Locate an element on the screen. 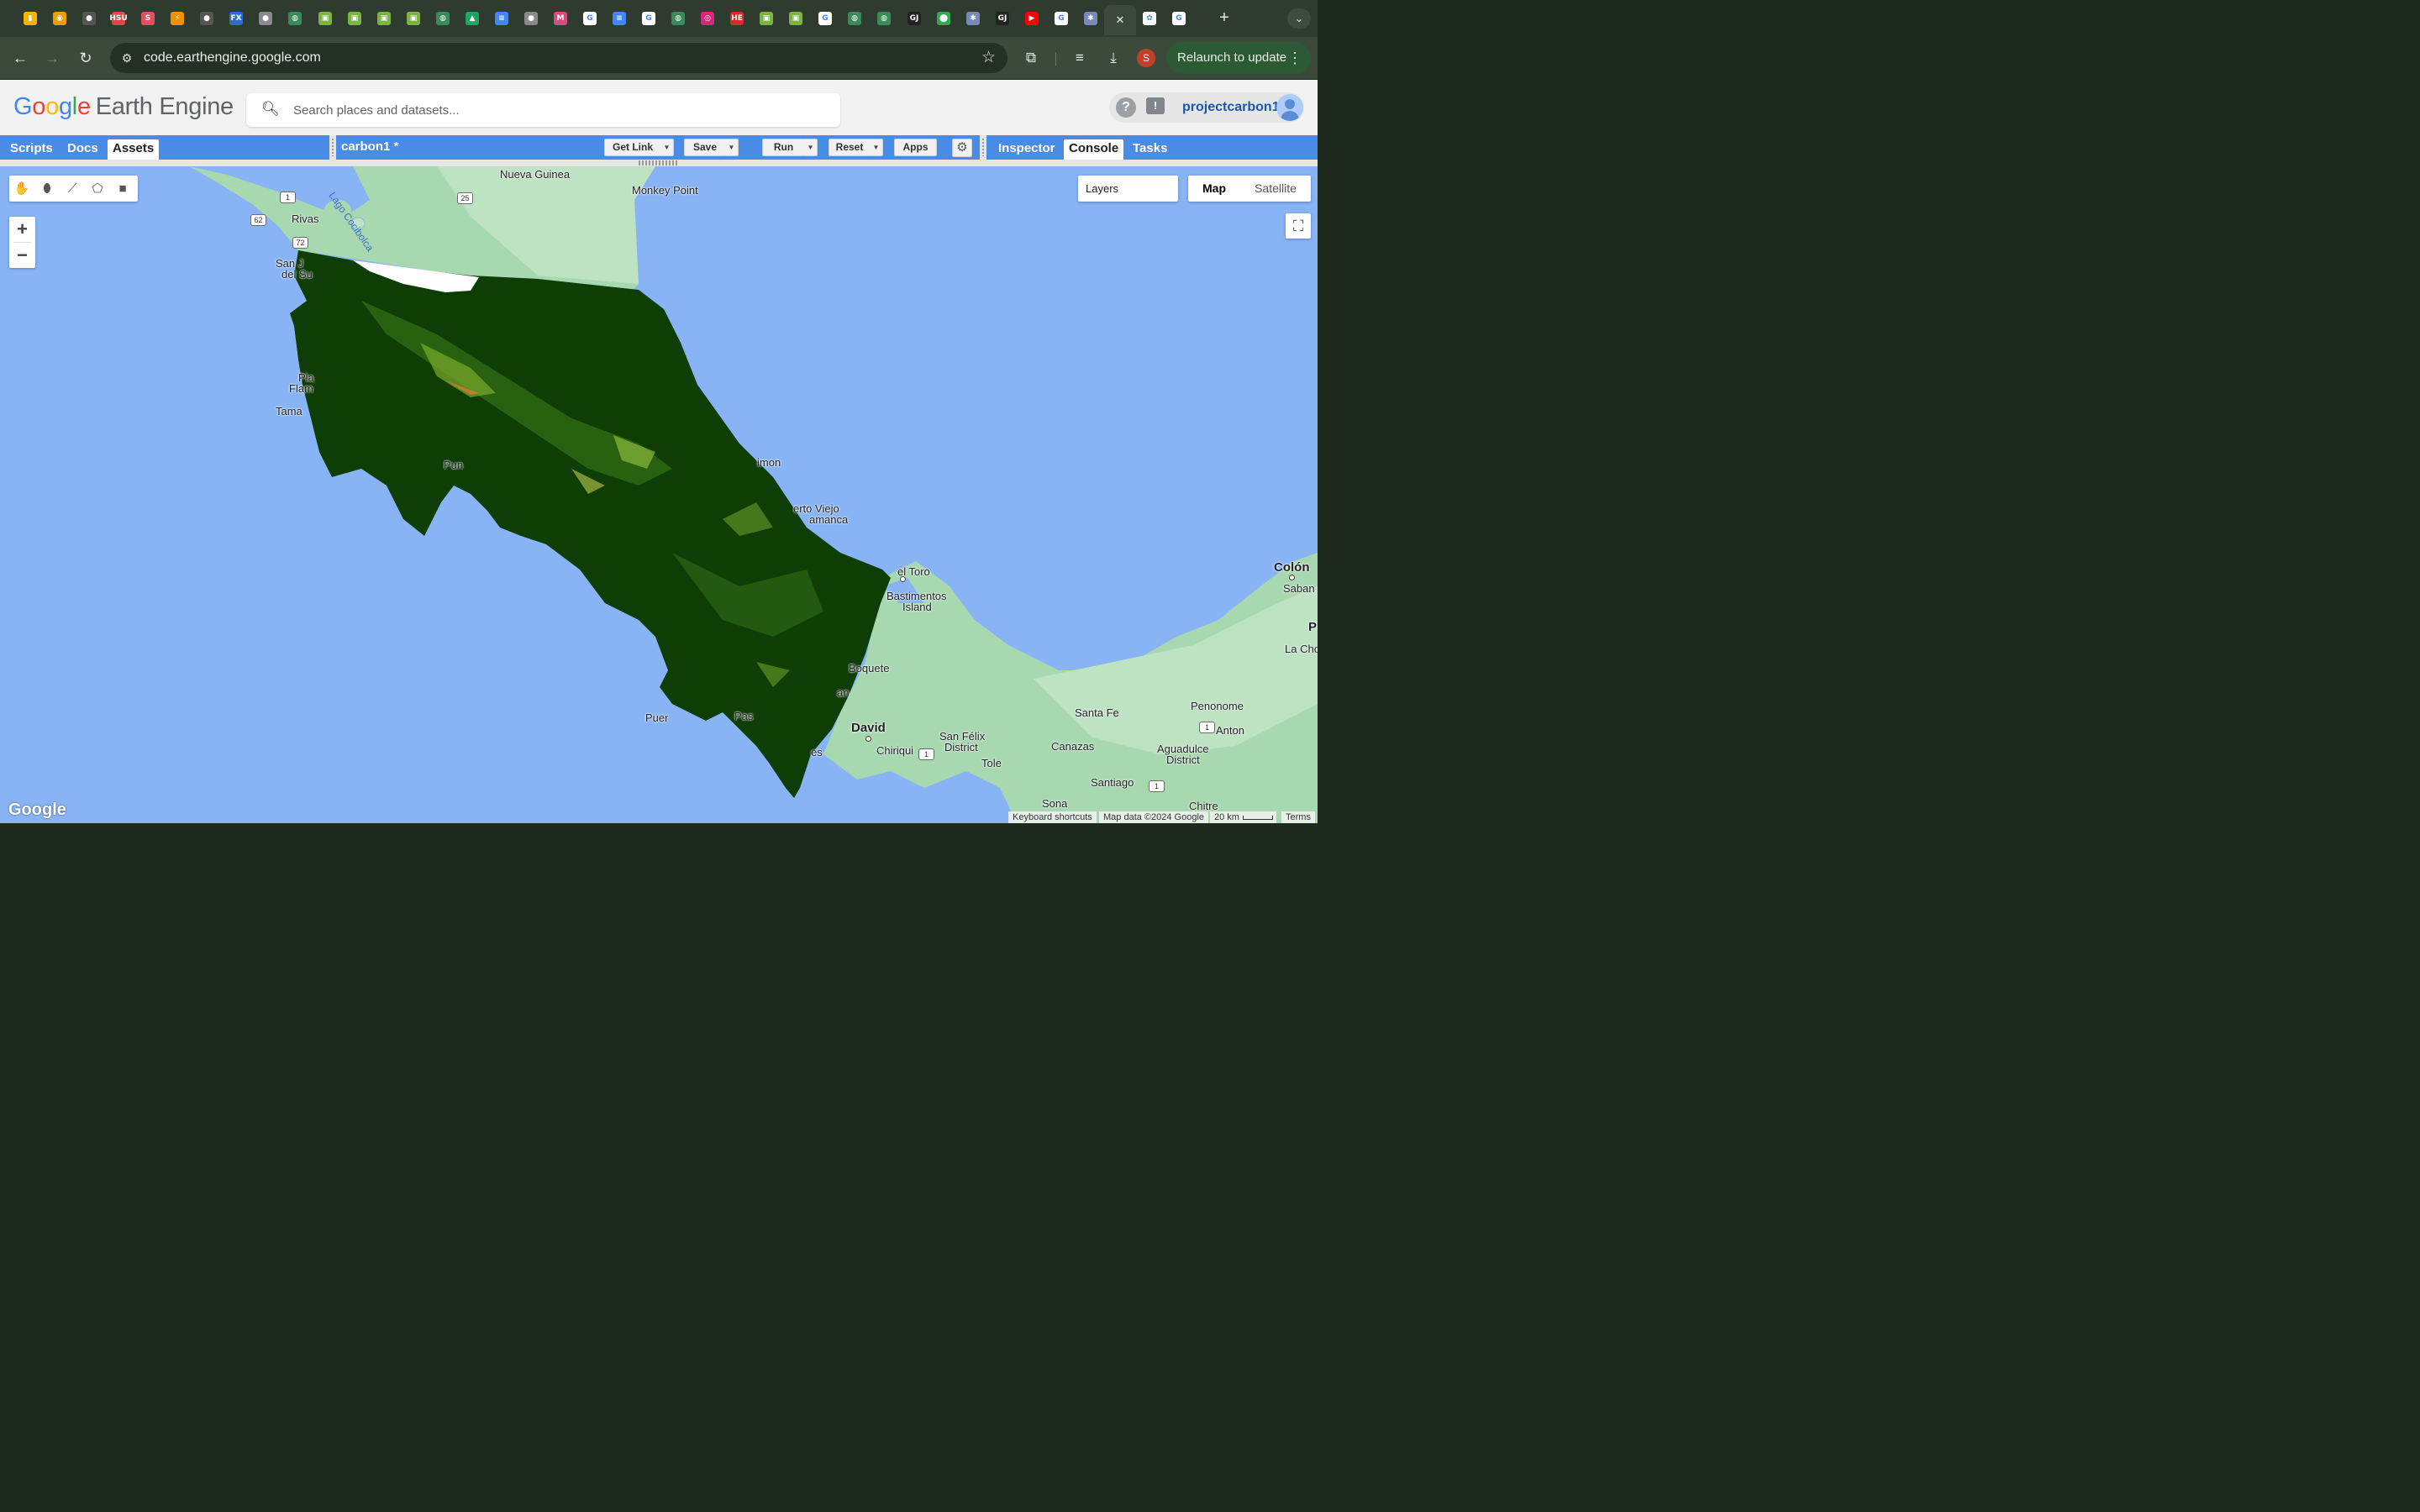  zoom-out-button: − is located at coordinates (22, 255).